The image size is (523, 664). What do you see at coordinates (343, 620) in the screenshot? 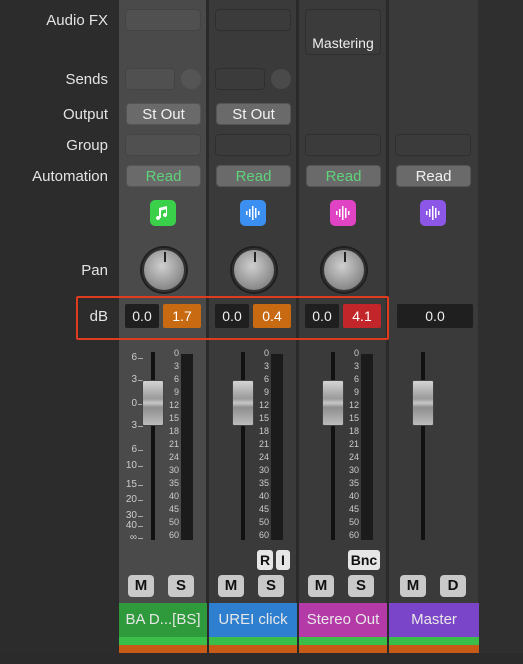
I see `channel-name: Stereo Out` at bounding box center [343, 620].